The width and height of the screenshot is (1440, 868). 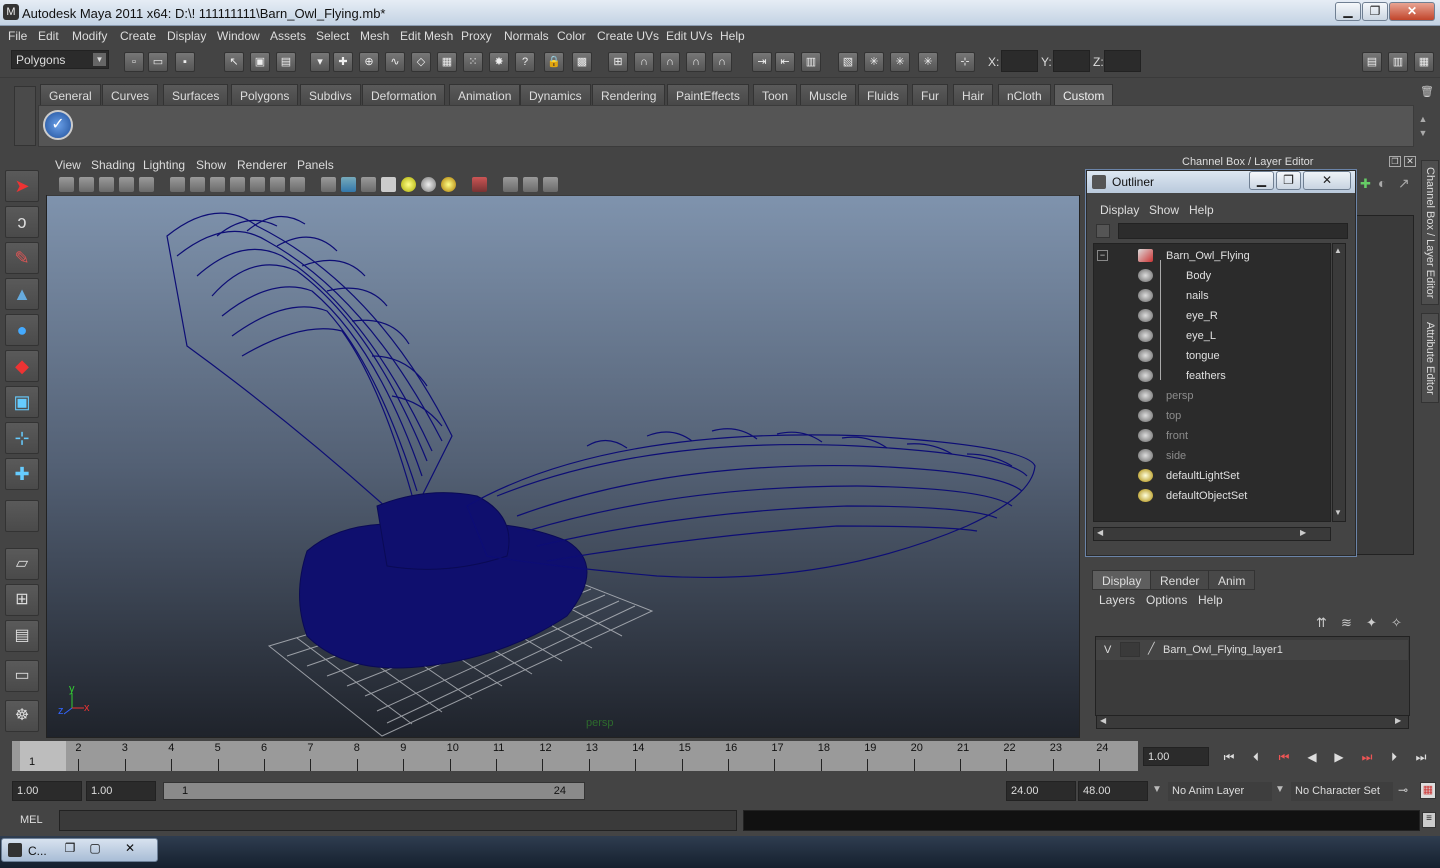 I want to click on outliner-item: top, so click(x=1212, y=416).